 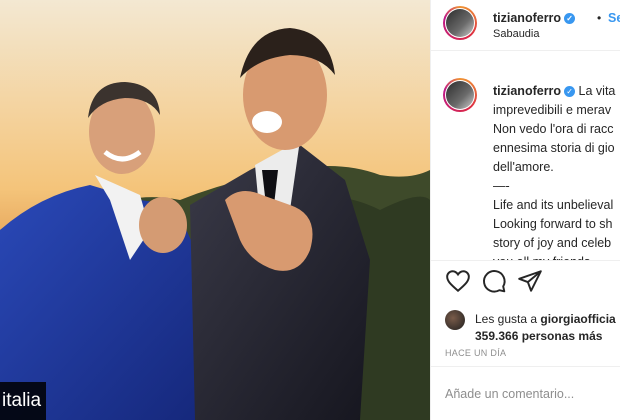 What do you see at coordinates (577, 319) in the screenshot?
I see `liked-by-user: giorgiaofficia` at bounding box center [577, 319].